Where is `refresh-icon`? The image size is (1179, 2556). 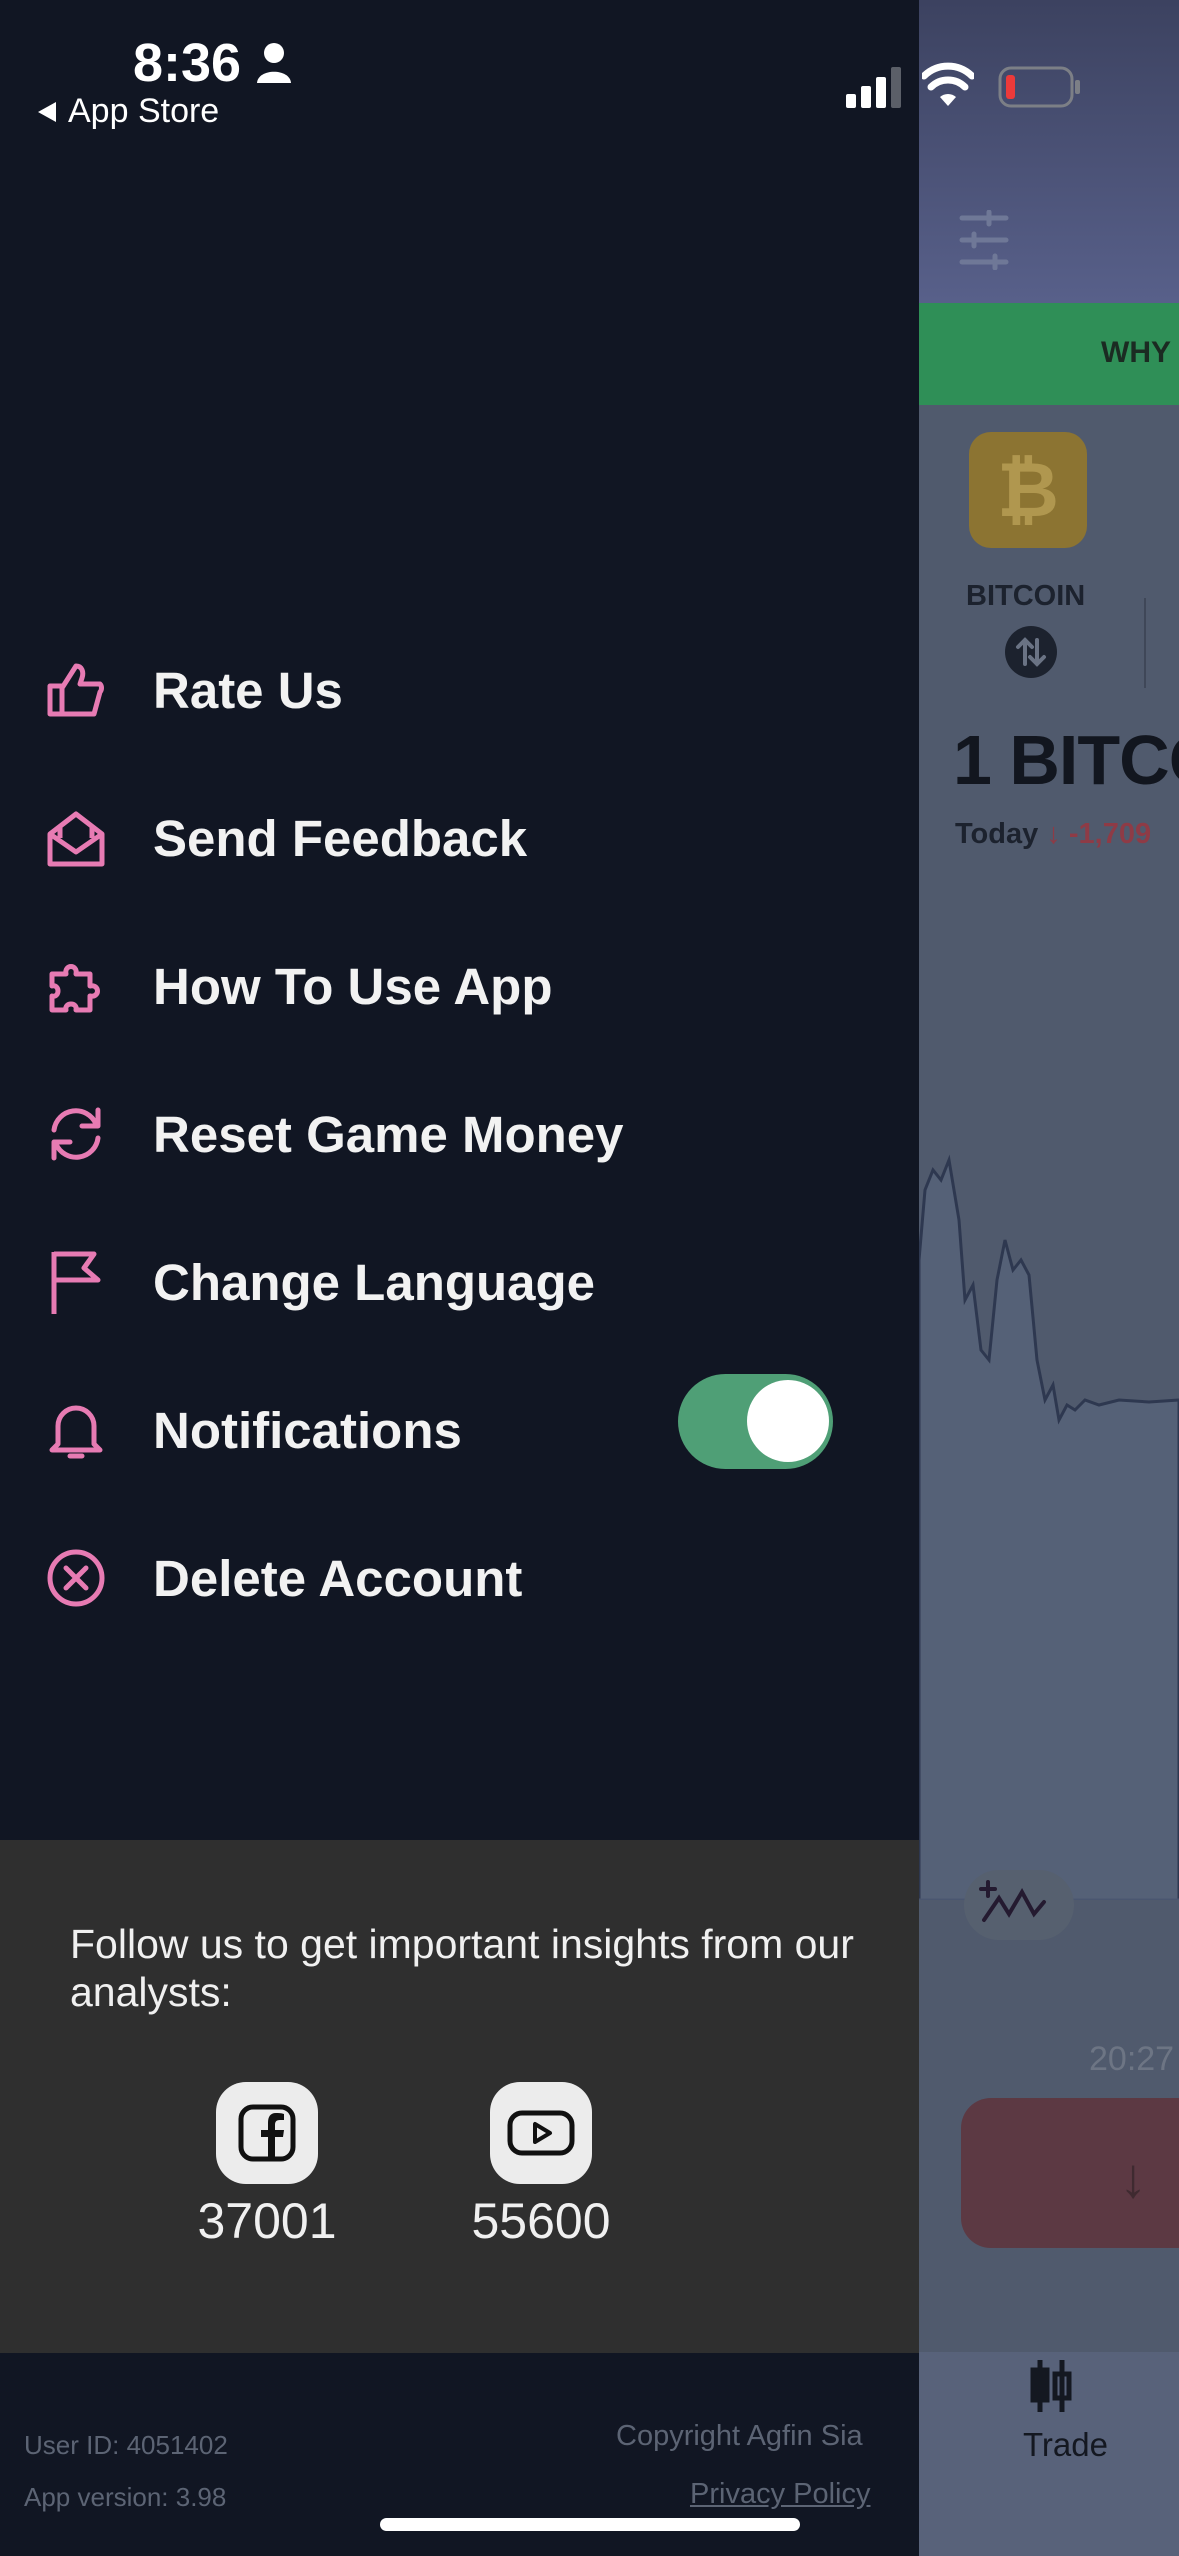
refresh-icon is located at coordinates (76, 1134).